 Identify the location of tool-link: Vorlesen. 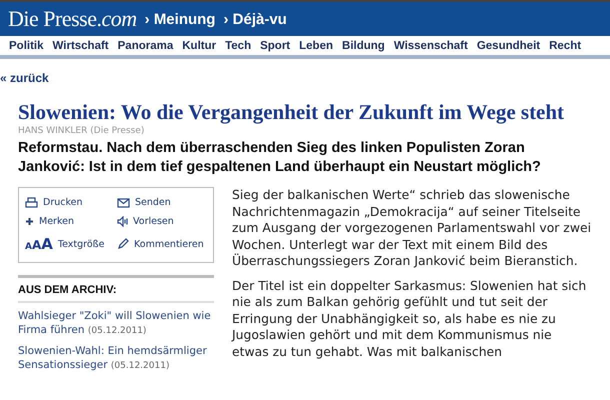
(163, 221).